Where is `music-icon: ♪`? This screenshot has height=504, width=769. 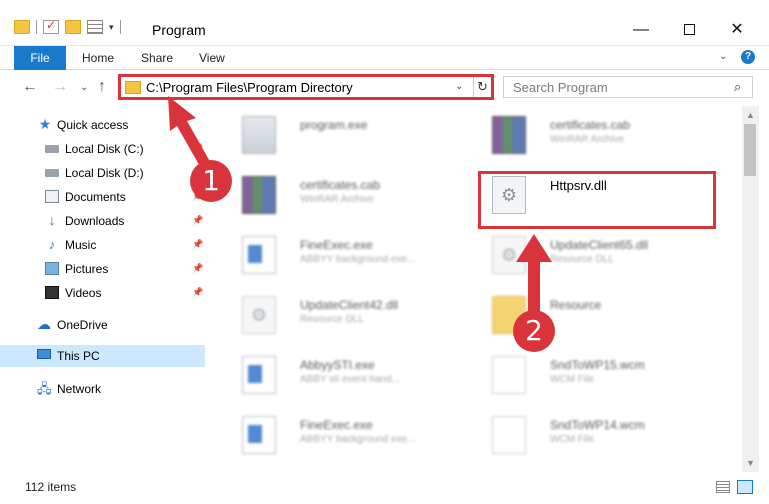
music-icon: ♪ is located at coordinates (52, 244).